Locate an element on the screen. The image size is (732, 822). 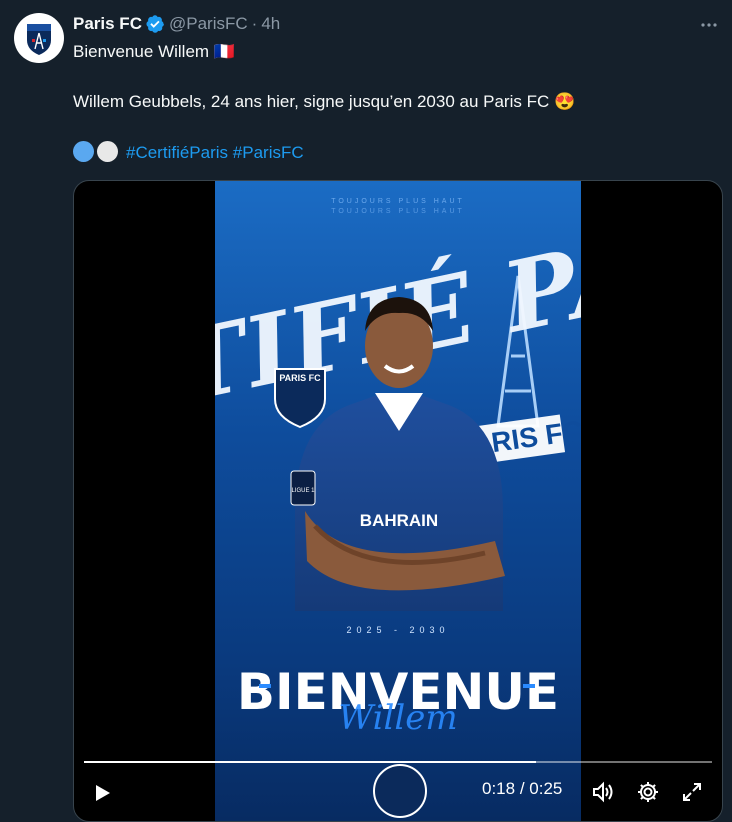
video-progress-bar is located at coordinates (398, 762).